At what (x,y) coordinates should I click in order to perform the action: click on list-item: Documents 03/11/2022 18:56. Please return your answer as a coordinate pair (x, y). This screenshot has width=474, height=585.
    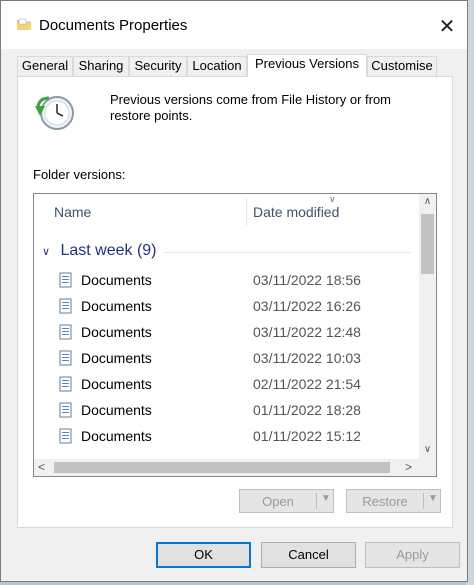
    Looking at the image, I should click on (236, 281).